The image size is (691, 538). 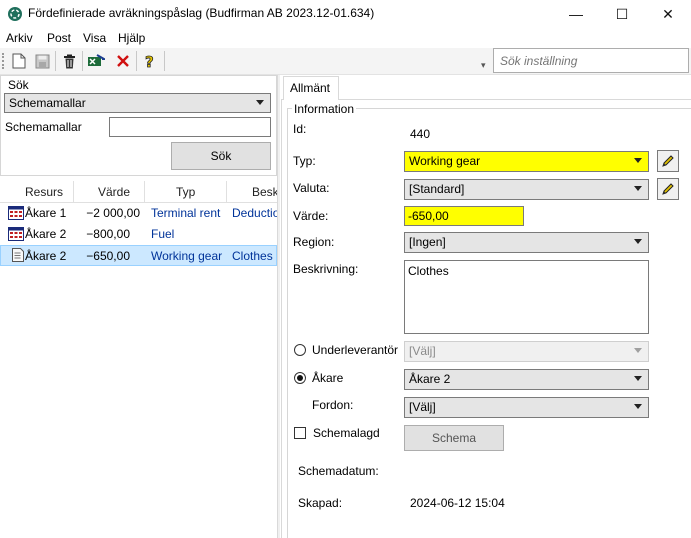 What do you see at coordinates (44, 192) in the screenshot?
I see `column-header-resurs: Resurs` at bounding box center [44, 192].